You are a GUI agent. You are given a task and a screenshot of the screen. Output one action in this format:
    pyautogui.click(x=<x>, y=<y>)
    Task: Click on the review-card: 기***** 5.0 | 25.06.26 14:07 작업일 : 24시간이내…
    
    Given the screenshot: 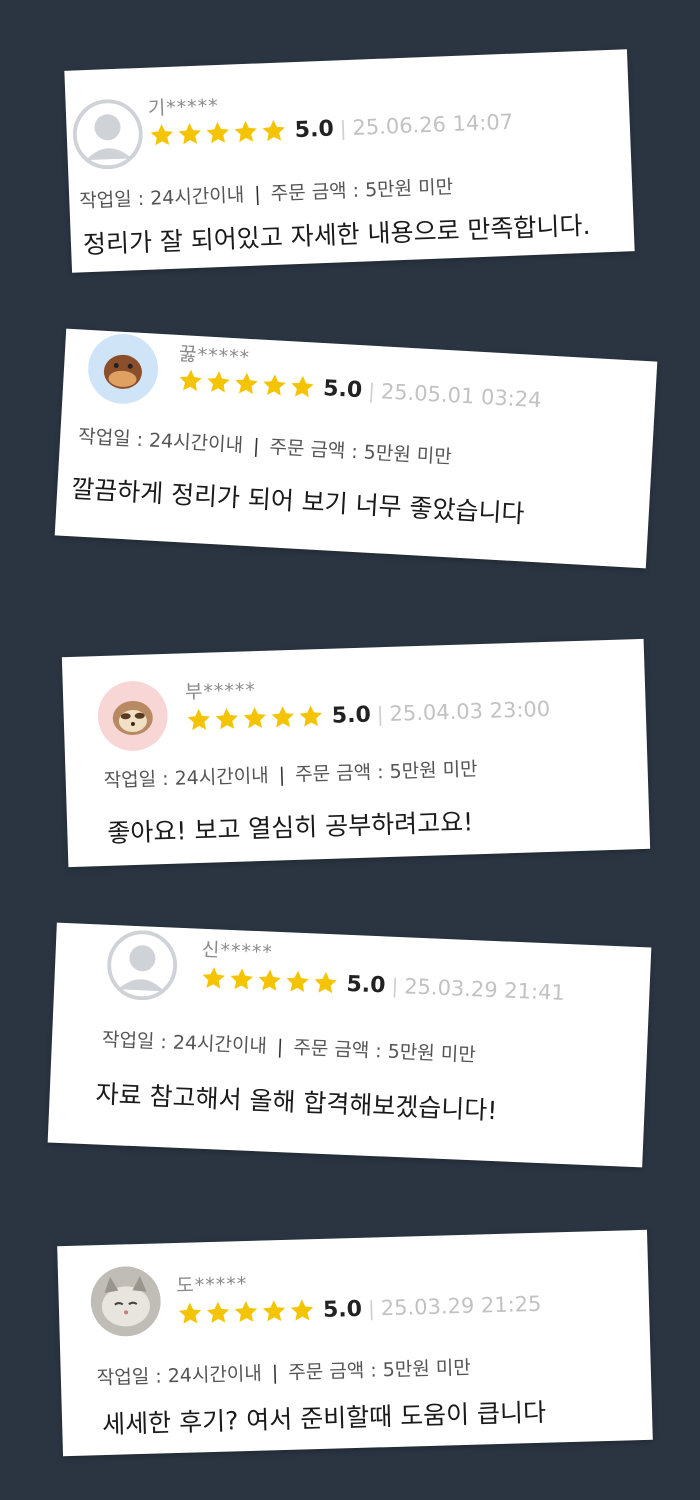 What is the action you would take?
    pyautogui.click(x=349, y=161)
    